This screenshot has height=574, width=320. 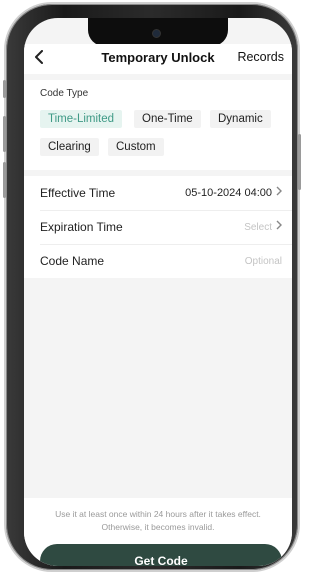 I want to click on records-button: Records, so click(x=260, y=57).